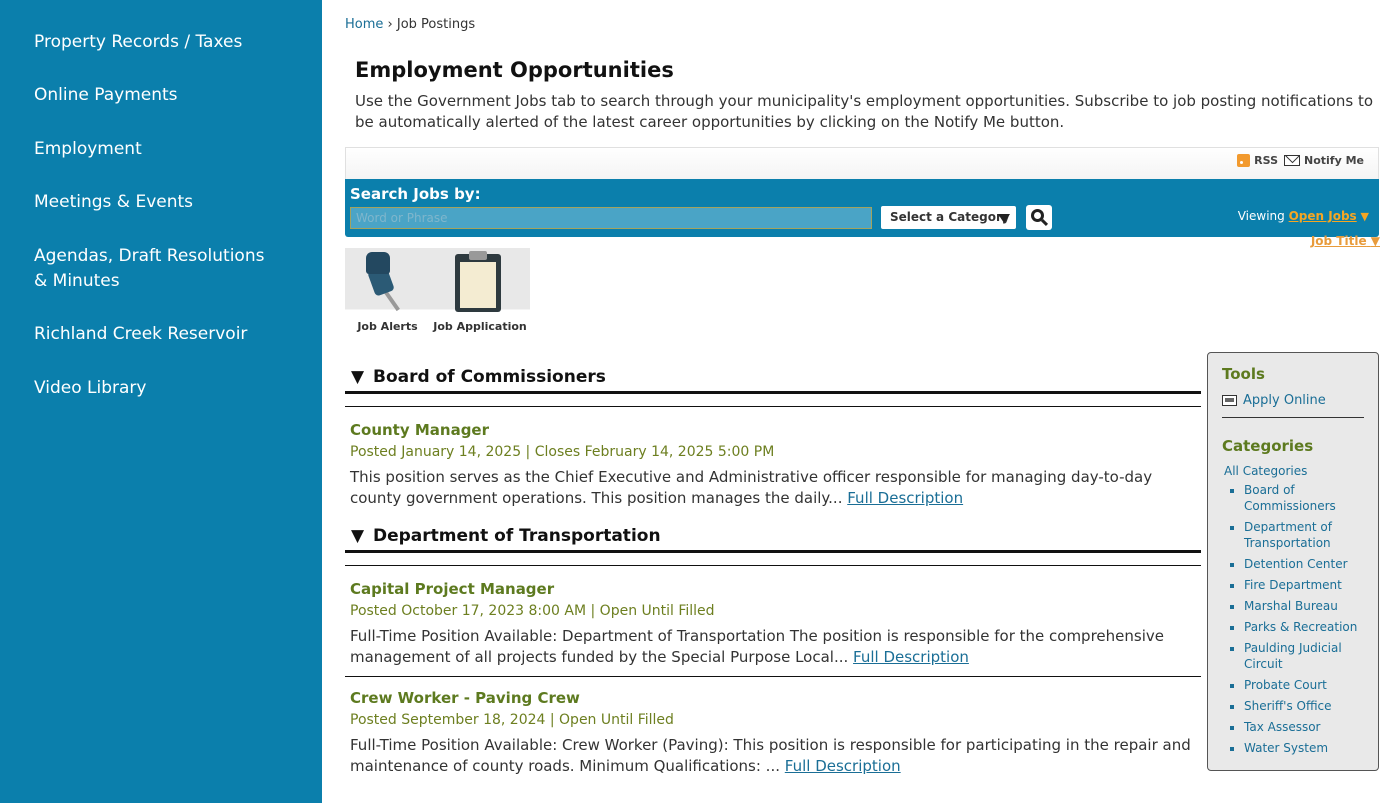 Image resolution: width=1390 pixels, height=803 pixels. I want to click on category-link: Probate Court, so click(1304, 685).